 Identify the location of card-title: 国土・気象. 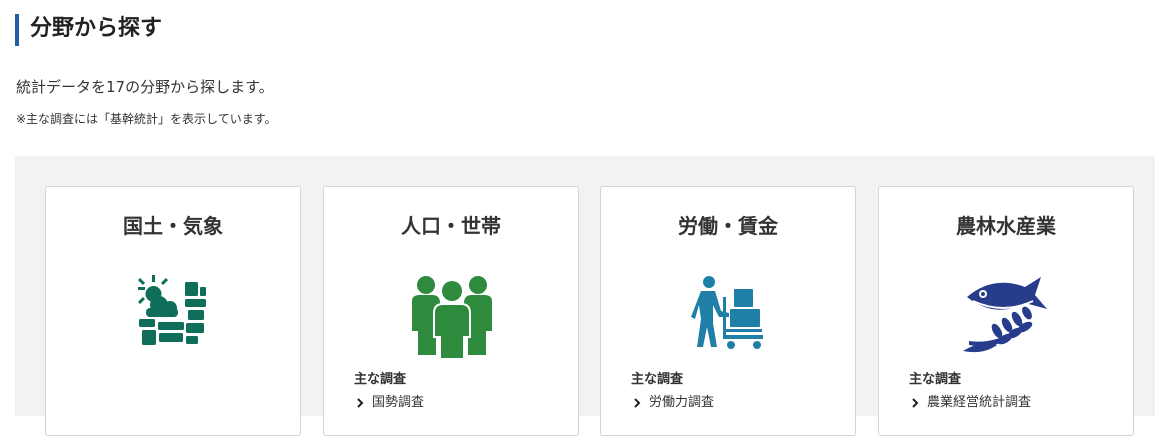
(173, 226).